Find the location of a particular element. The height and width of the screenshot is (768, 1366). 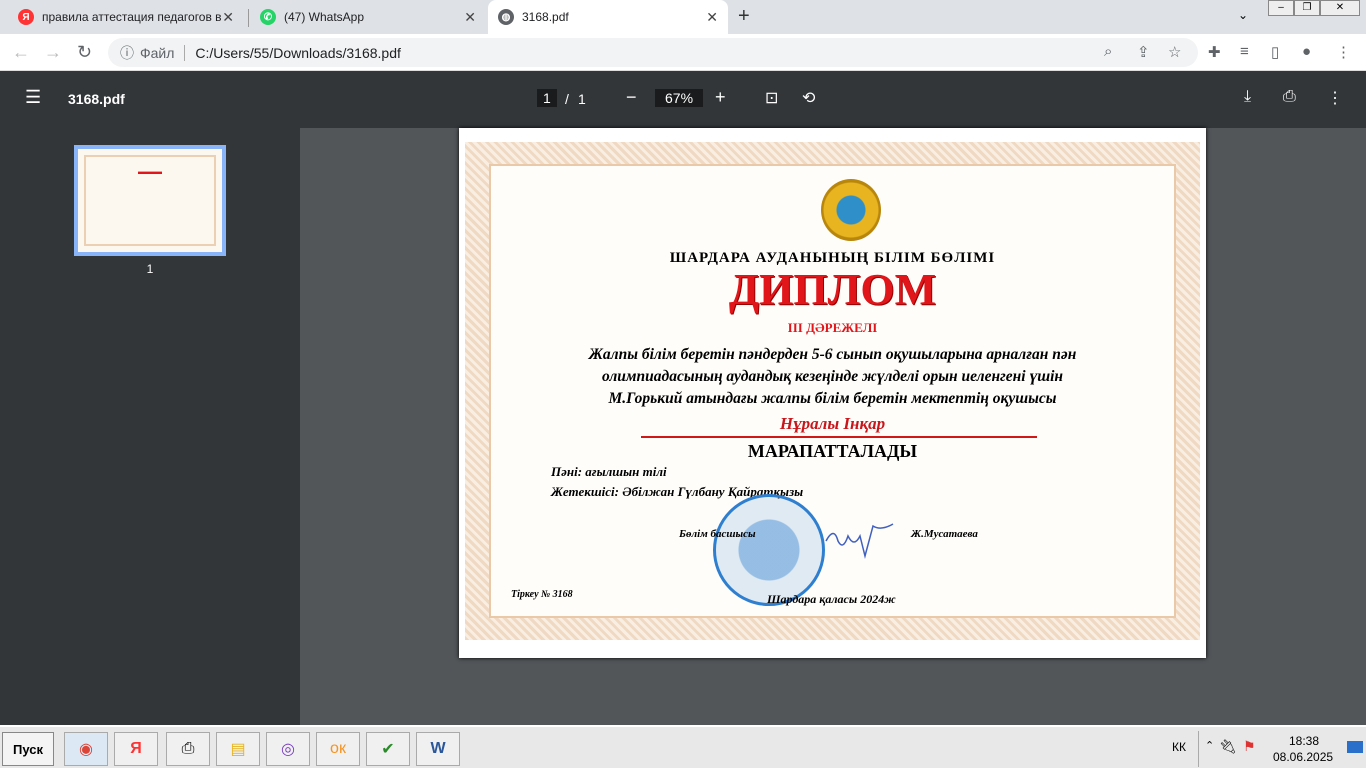

thumbnail-label: 1 is located at coordinates (150, 269).